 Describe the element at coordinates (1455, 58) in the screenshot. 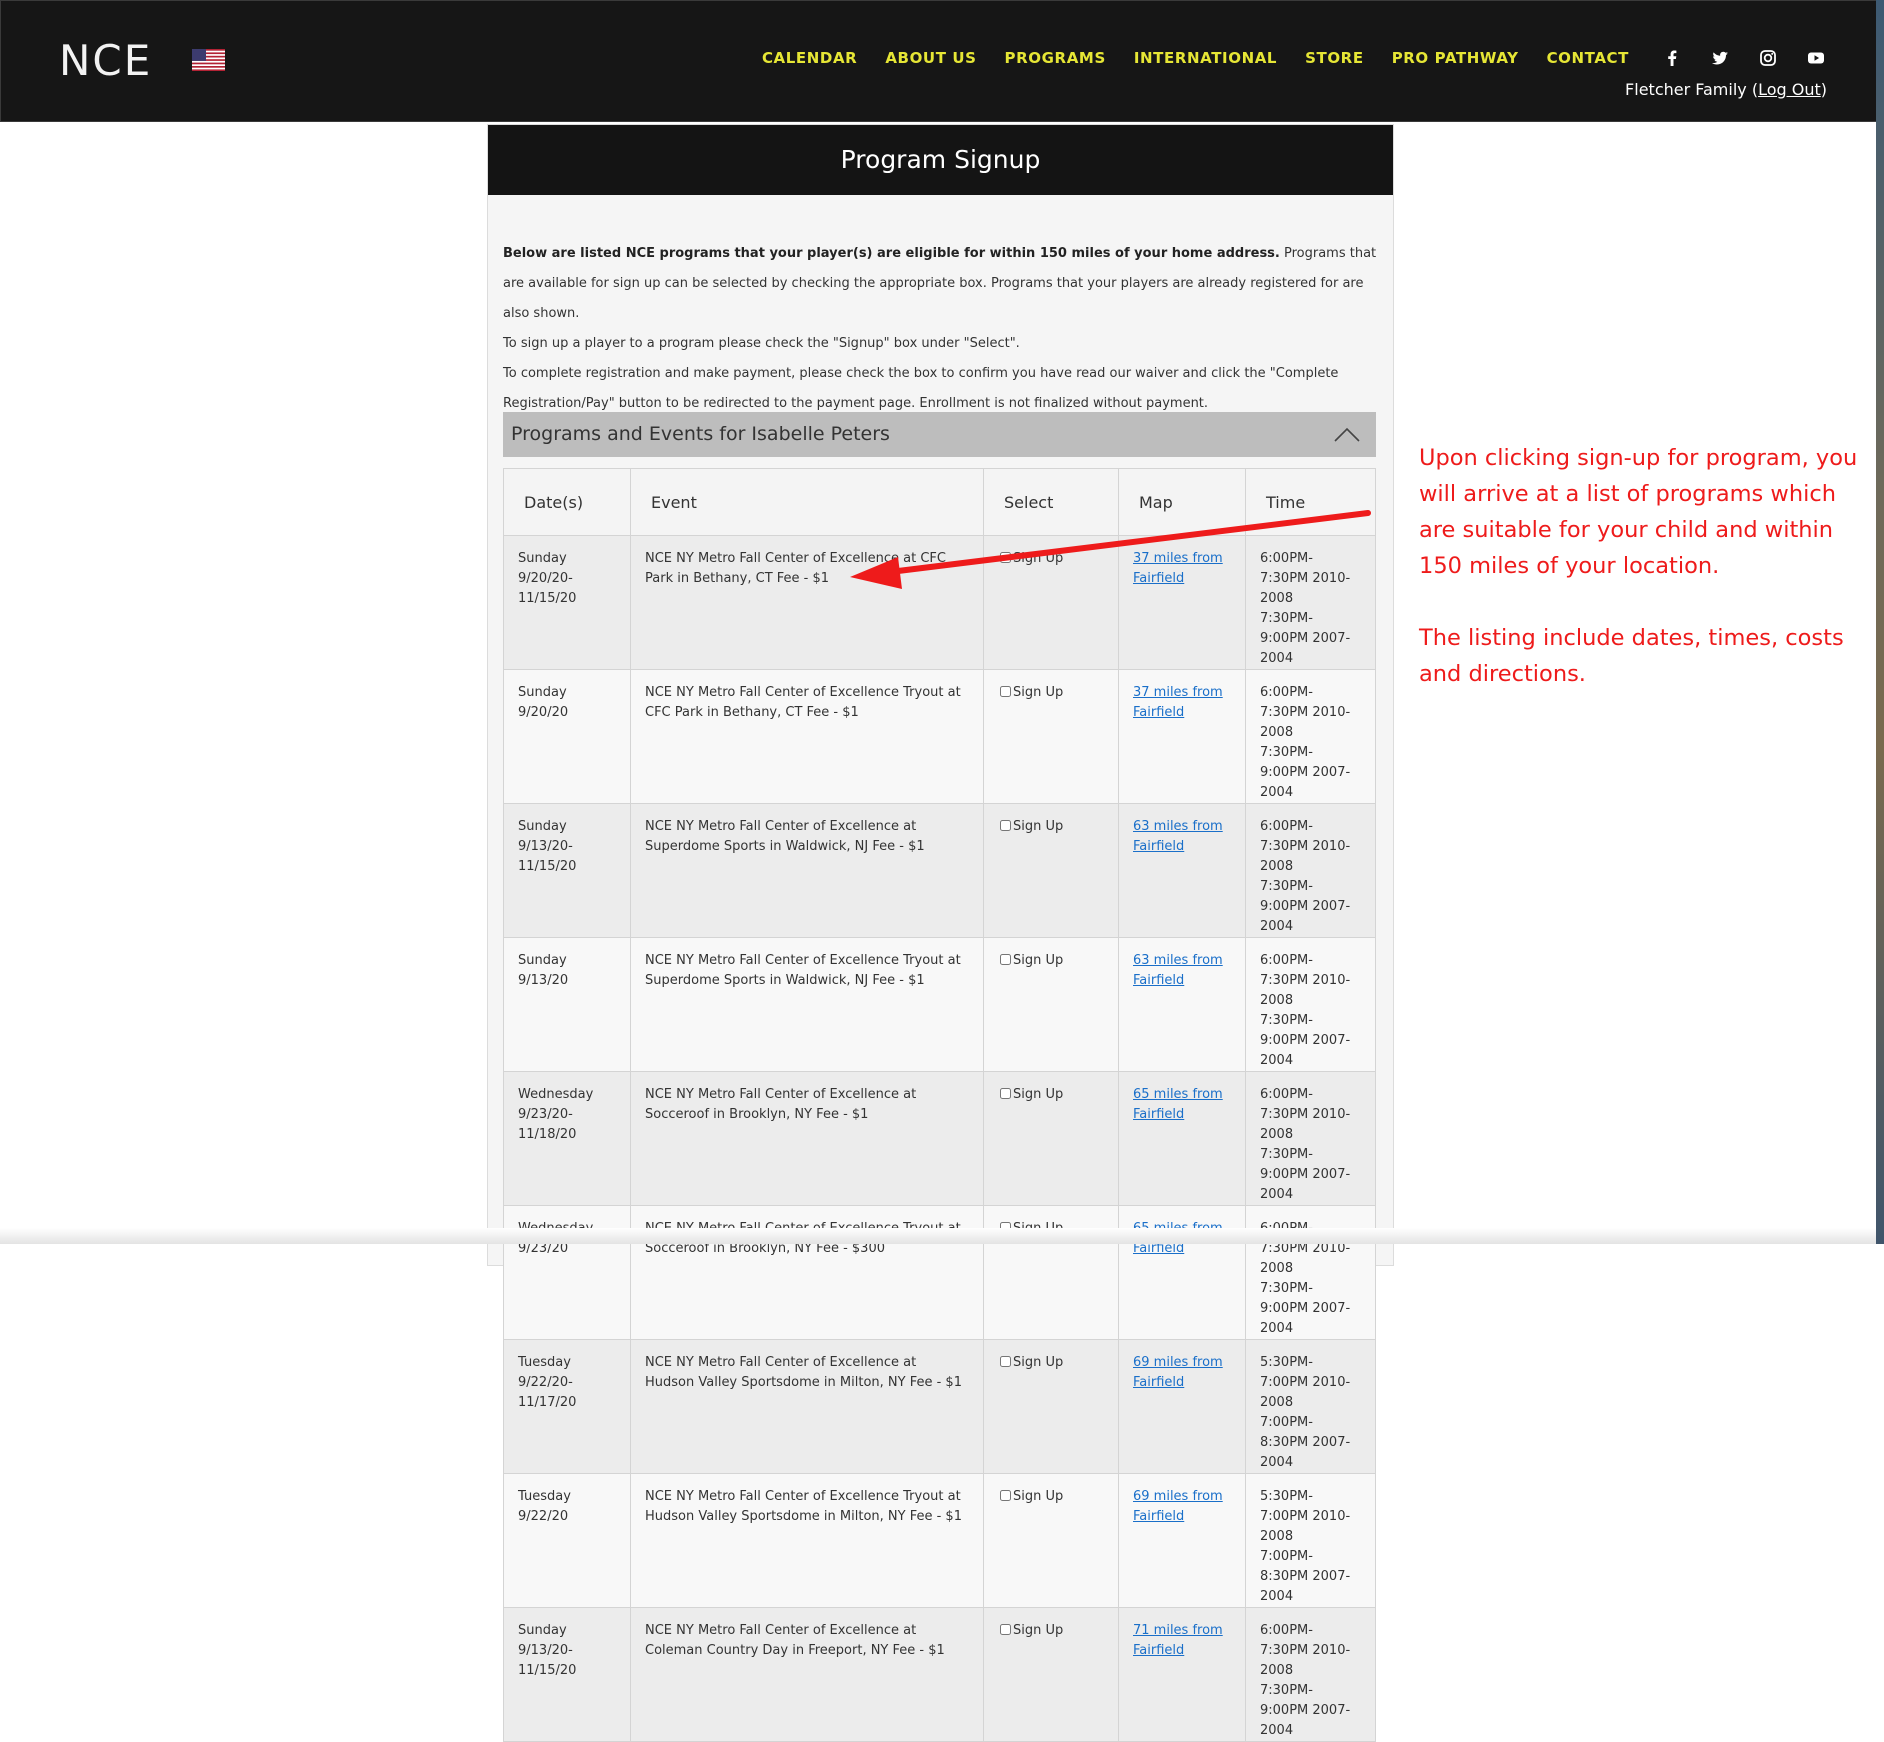

I see `nav-pro-pathway: PRO PATHWAY` at that location.